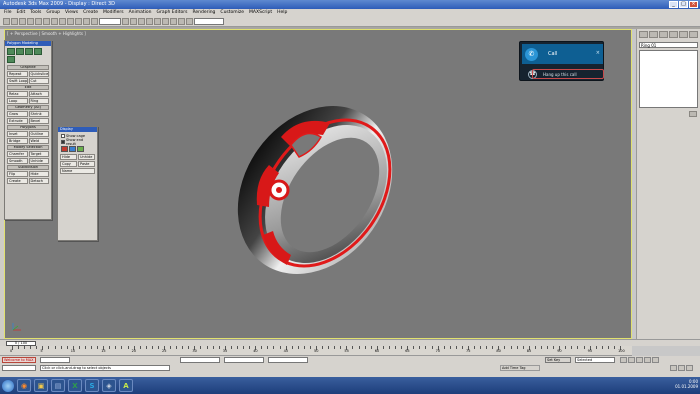 This screenshot has width=700, height=394. Describe the element at coordinates (655, 360) in the screenshot. I see `go-to-end-button` at that location.